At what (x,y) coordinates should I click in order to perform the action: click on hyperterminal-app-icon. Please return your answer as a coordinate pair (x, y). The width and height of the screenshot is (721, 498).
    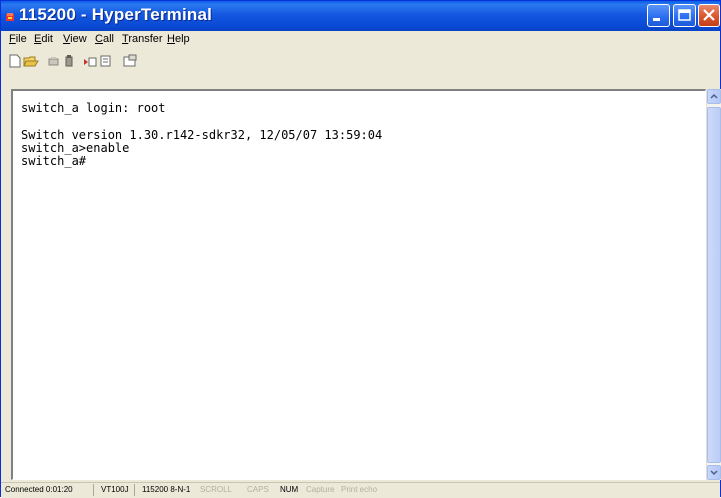
    Looking at the image, I should click on (10, 15).